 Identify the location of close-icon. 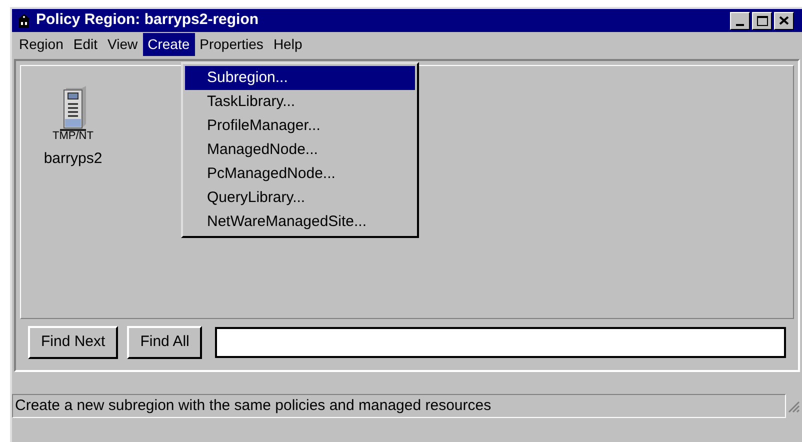
(784, 20).